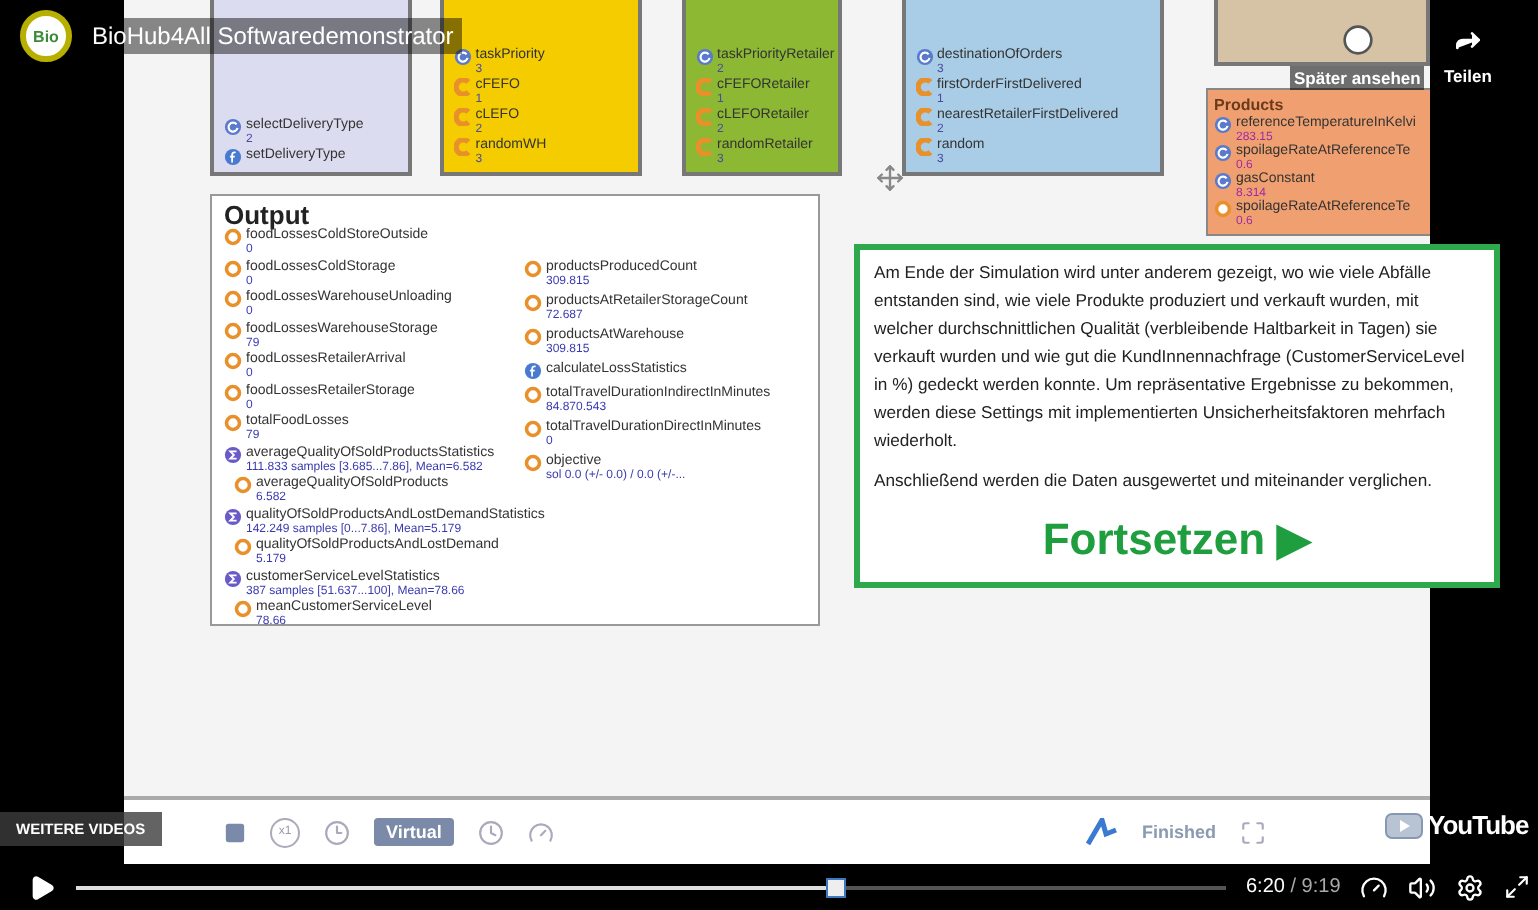 The image size is (1538, 910). Describe the element at coordinates (1293, 887) in the screenshot. I see `time-display: 6:20 / 9:19` at that location.